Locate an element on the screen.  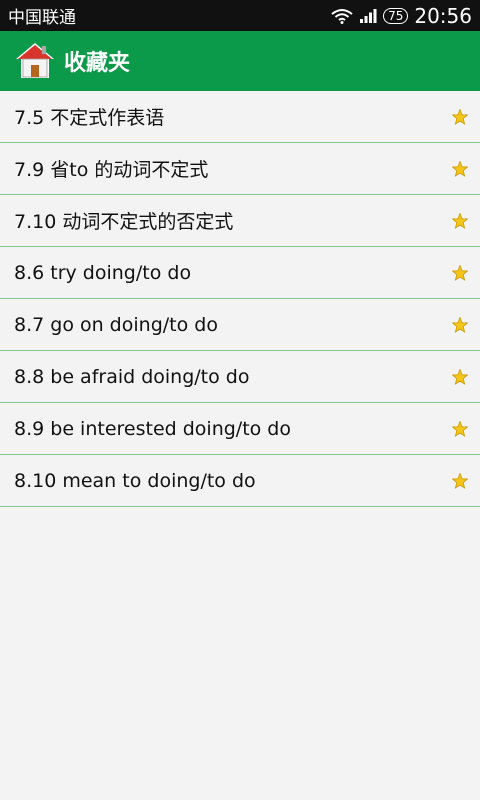
list-item-label: 7.9 省to 的动词不定式 is located at coordinates (111, 170).